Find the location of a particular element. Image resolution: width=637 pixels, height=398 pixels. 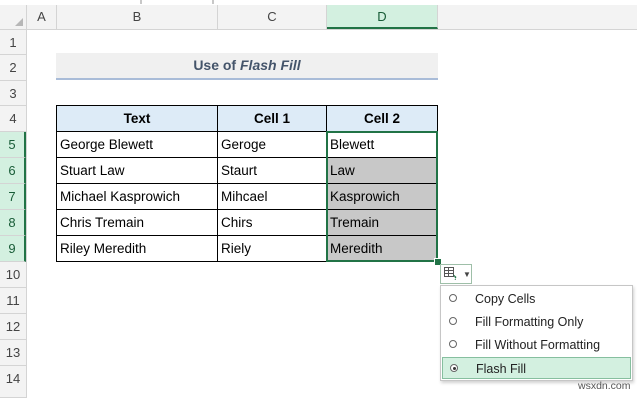

row-header-14: 14 is located at coordinates (13, 382).